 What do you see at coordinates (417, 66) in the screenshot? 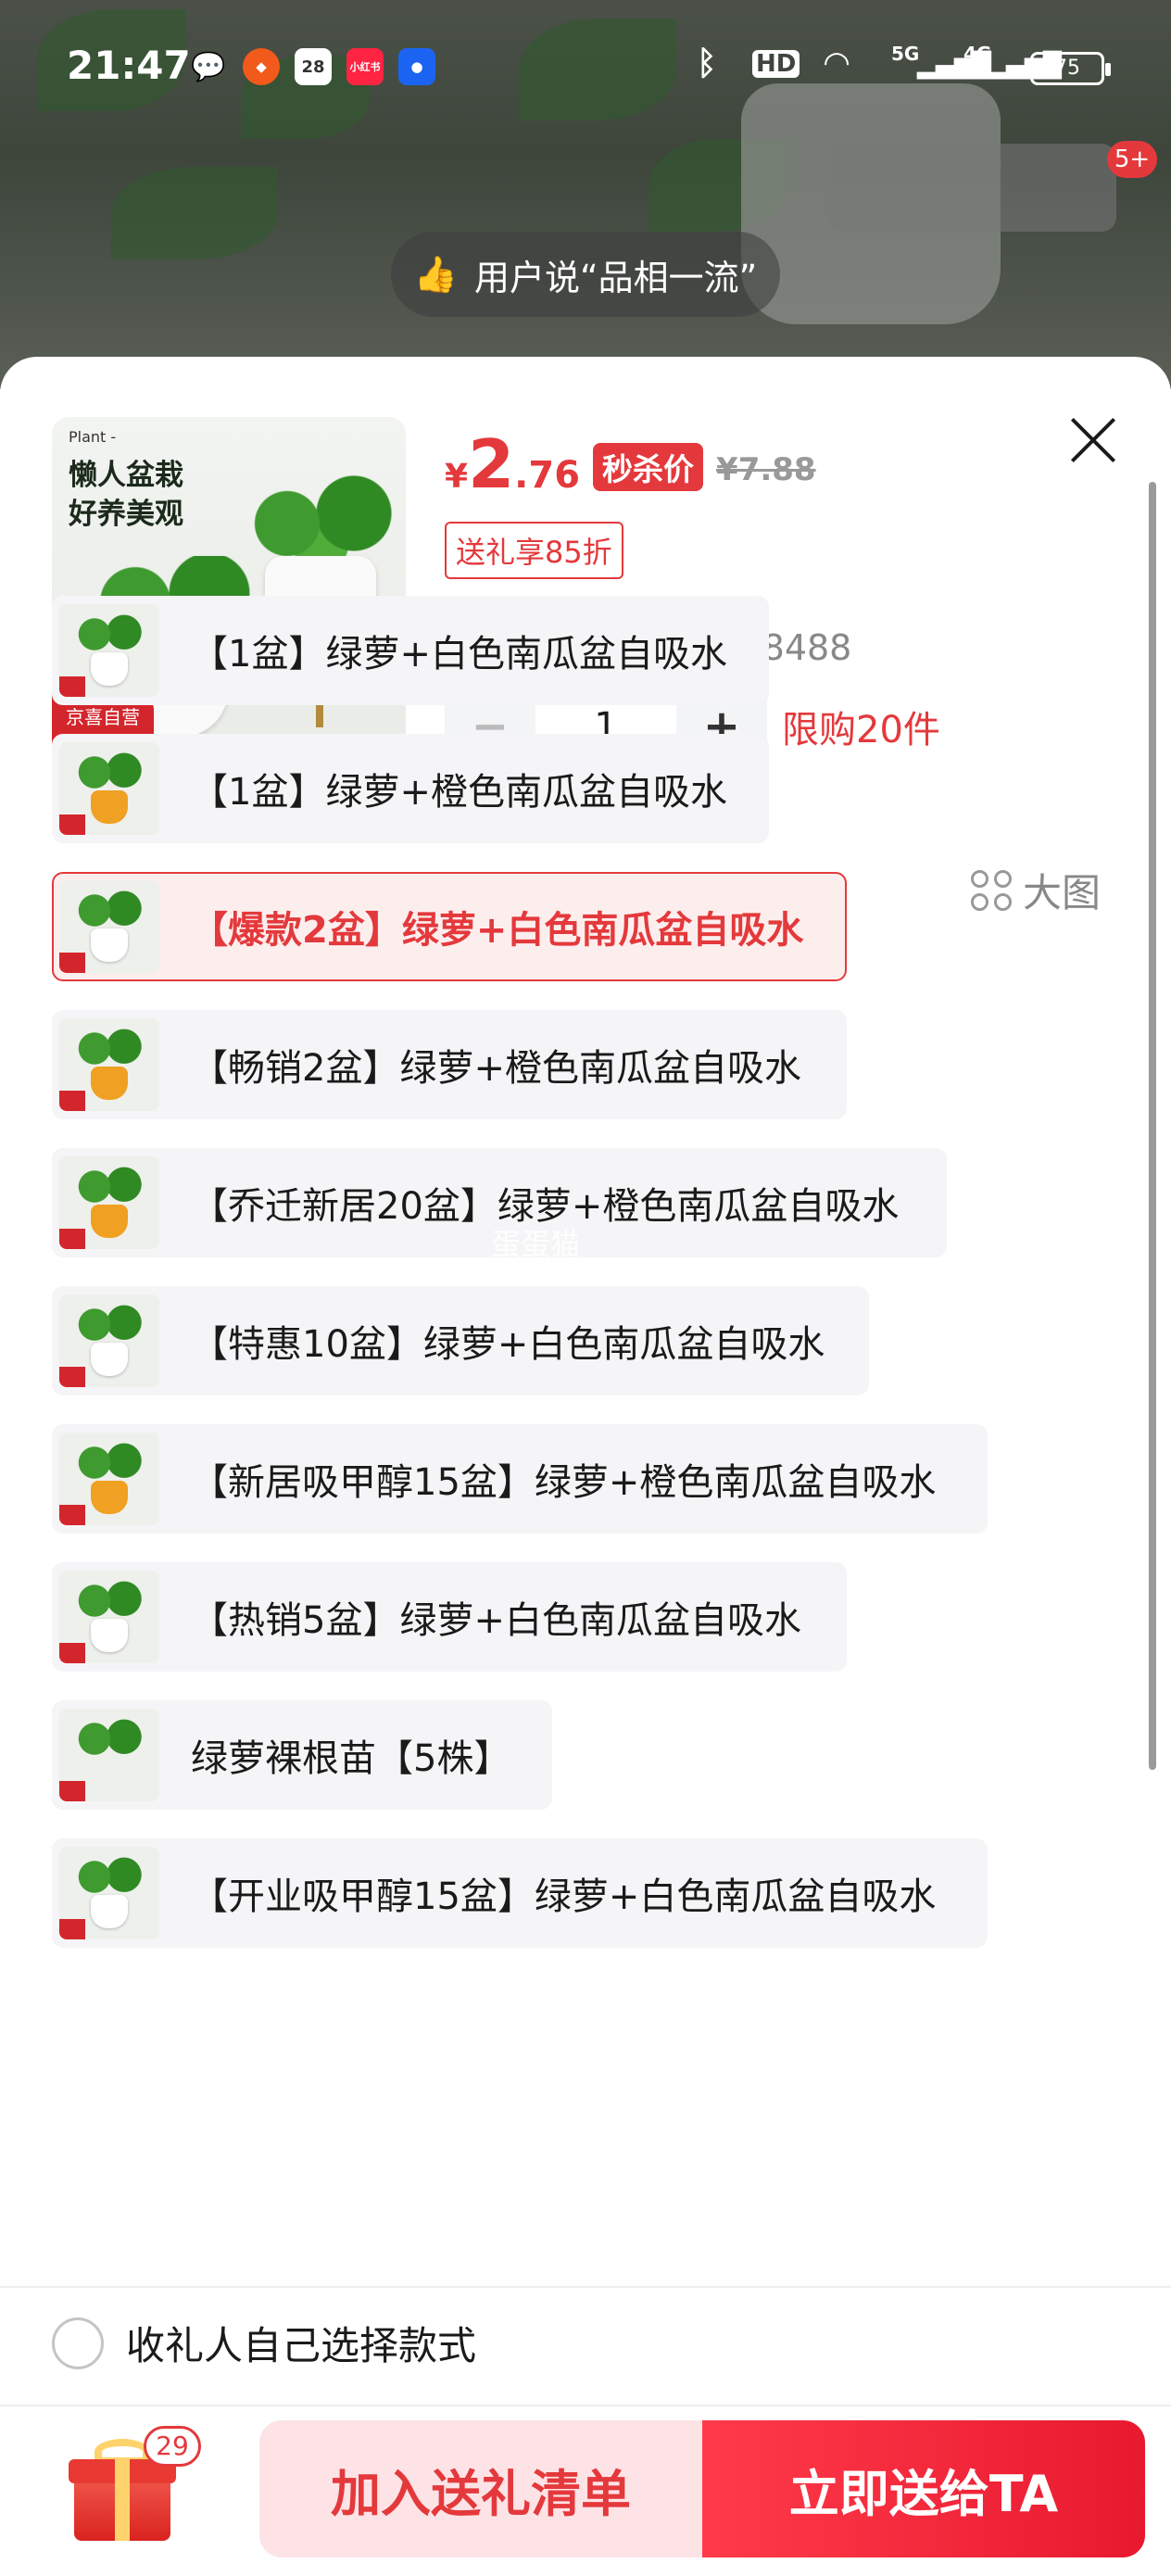
I see `app-blue-icon: ●` at bounding box center [417, 66].